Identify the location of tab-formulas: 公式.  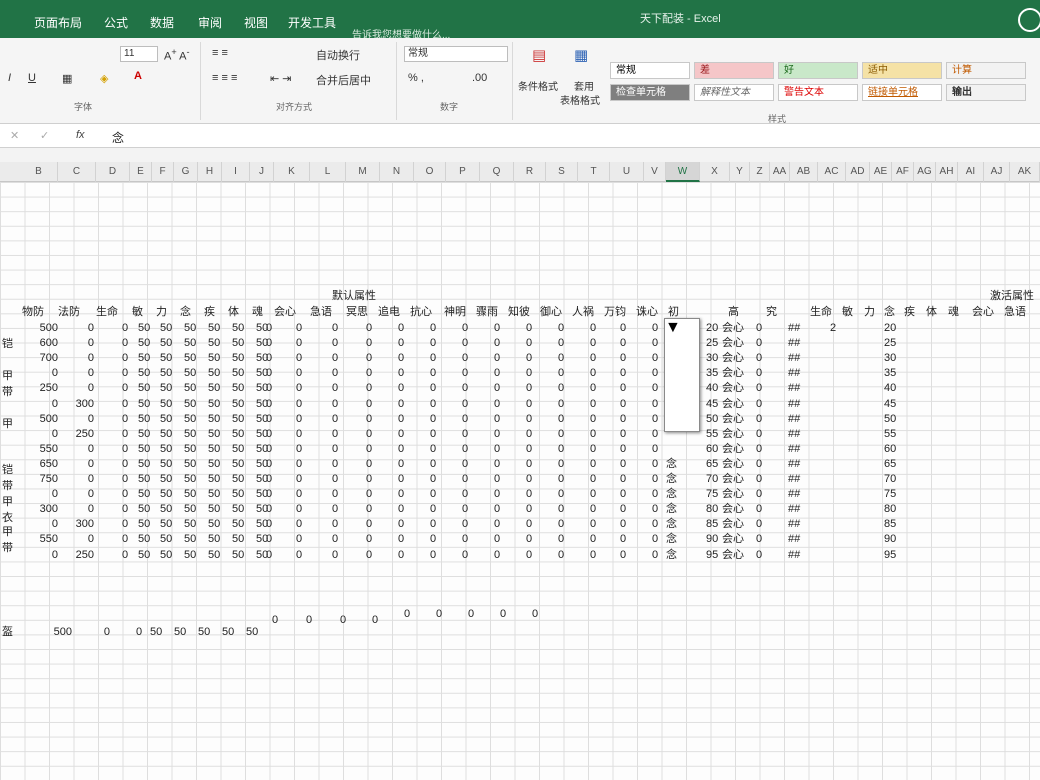
(116, 22).